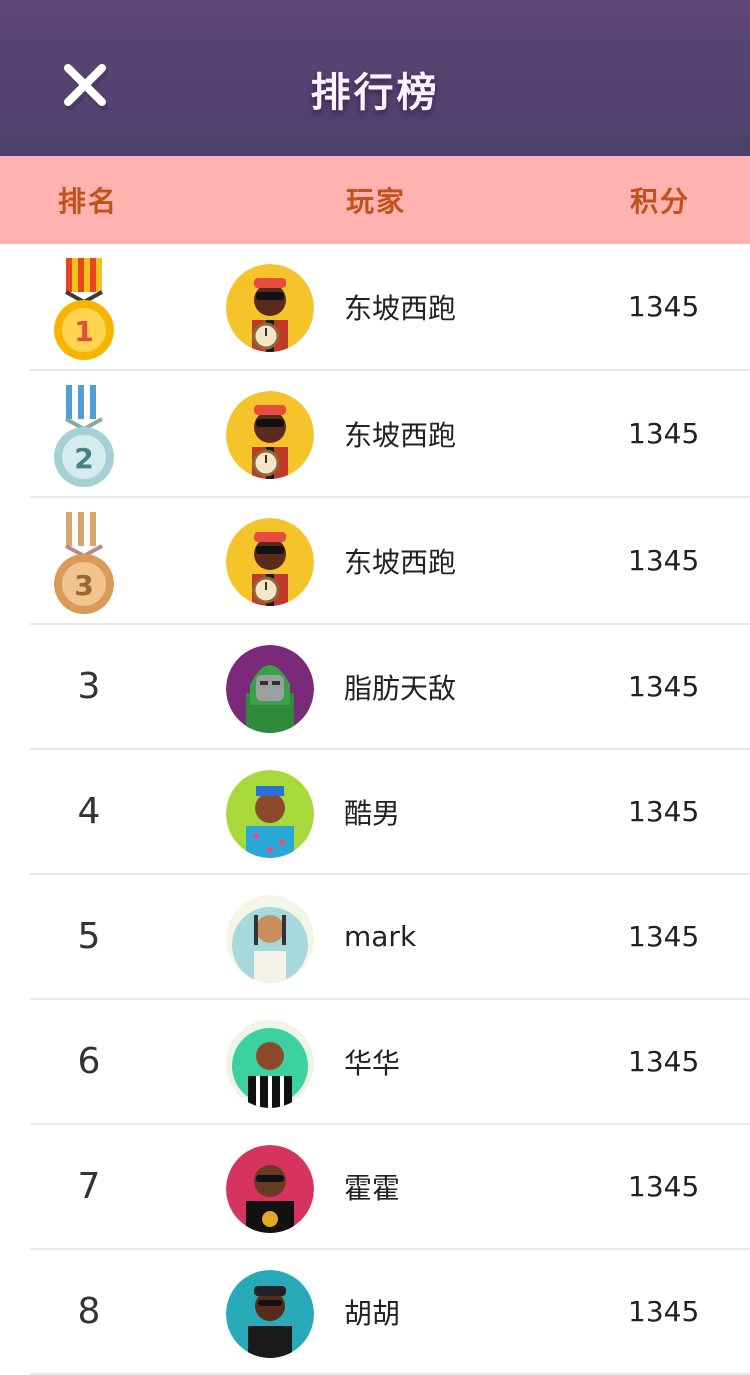 This screenshot has height=1375, width=750. I want to click on page-title: 排行榜, so click(375, 93).